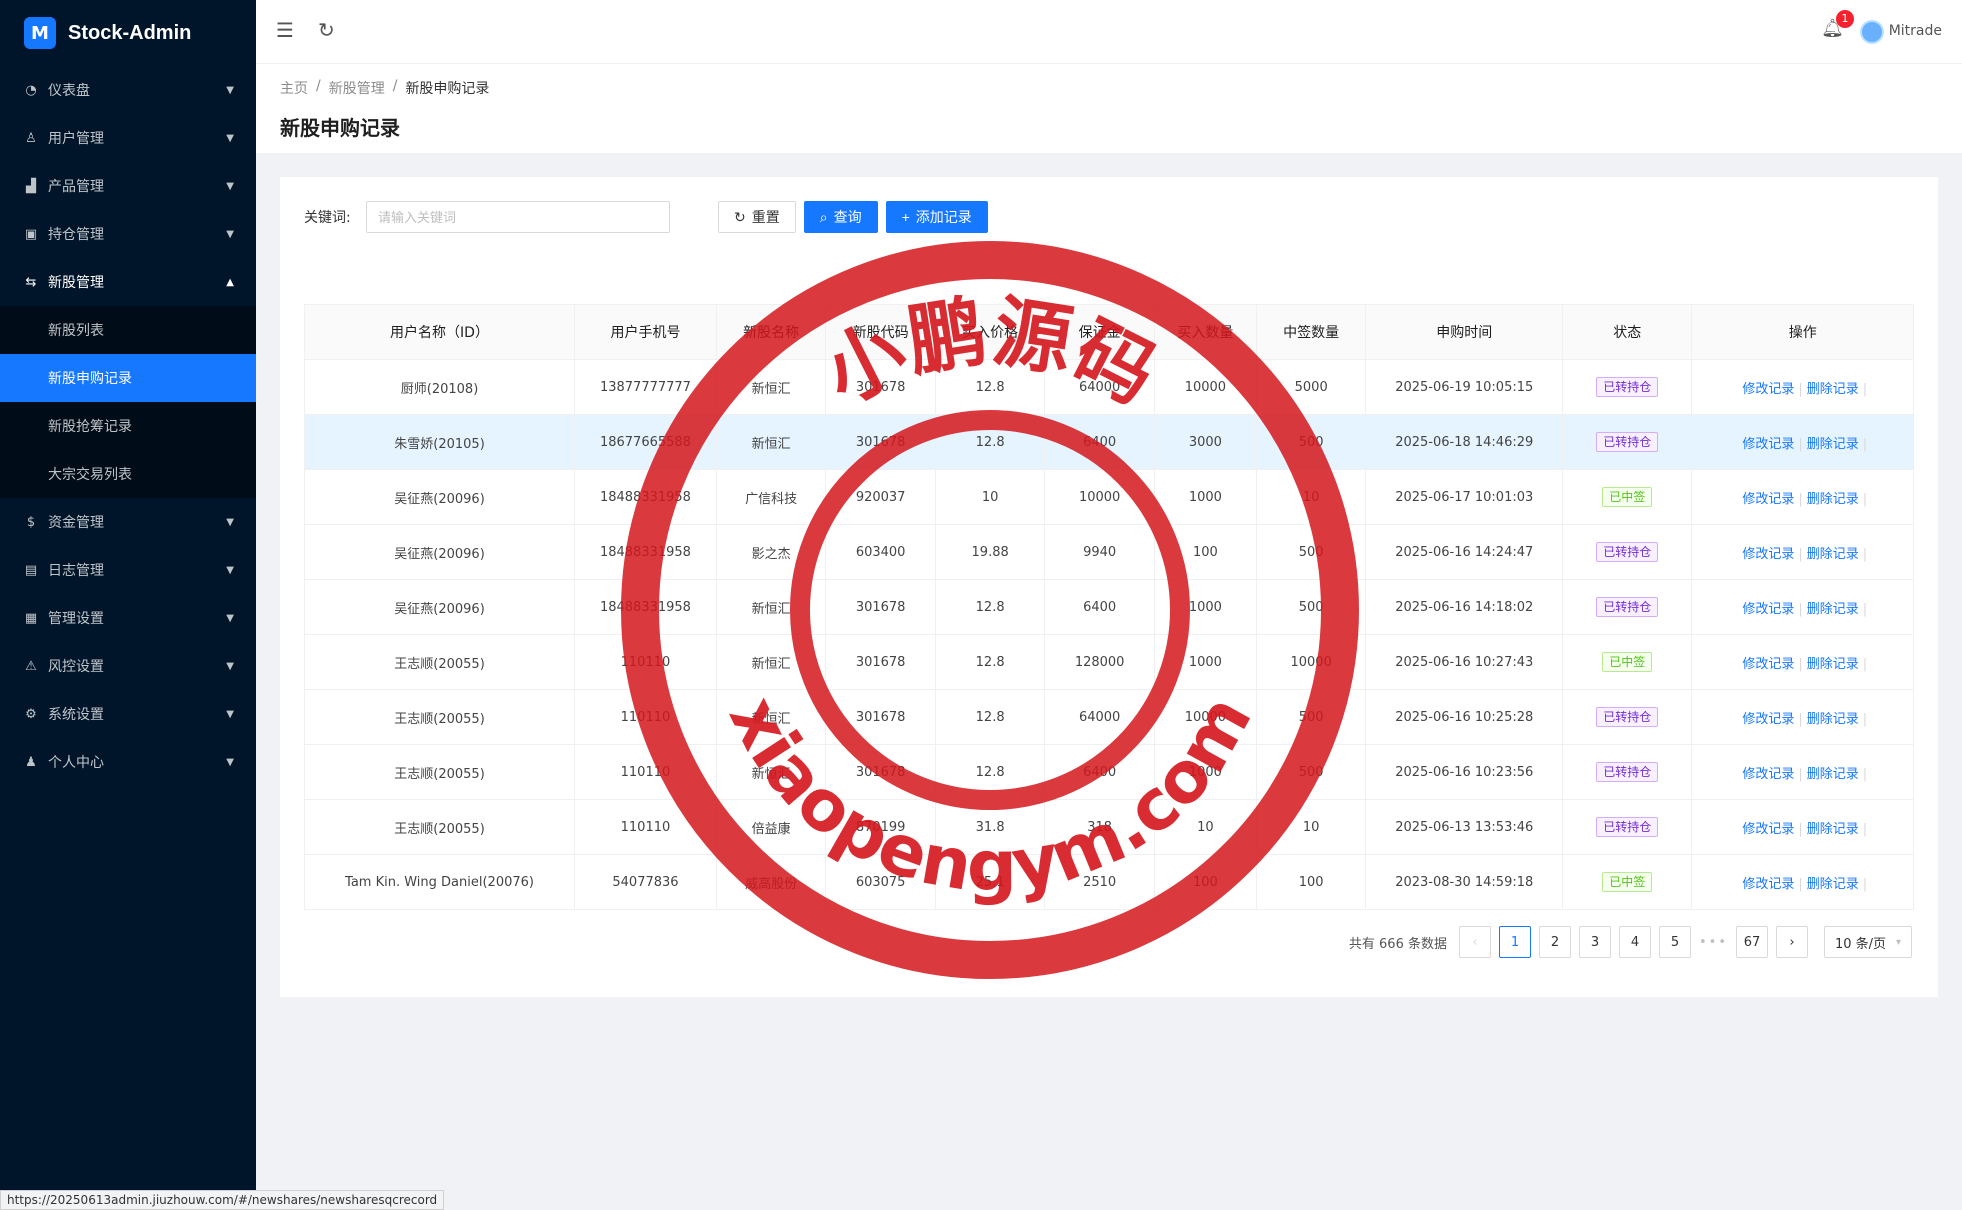  Describe the element at coordinates (936, 217) in the screenshot. I see `add-record-button: + 添加记录` at that location.